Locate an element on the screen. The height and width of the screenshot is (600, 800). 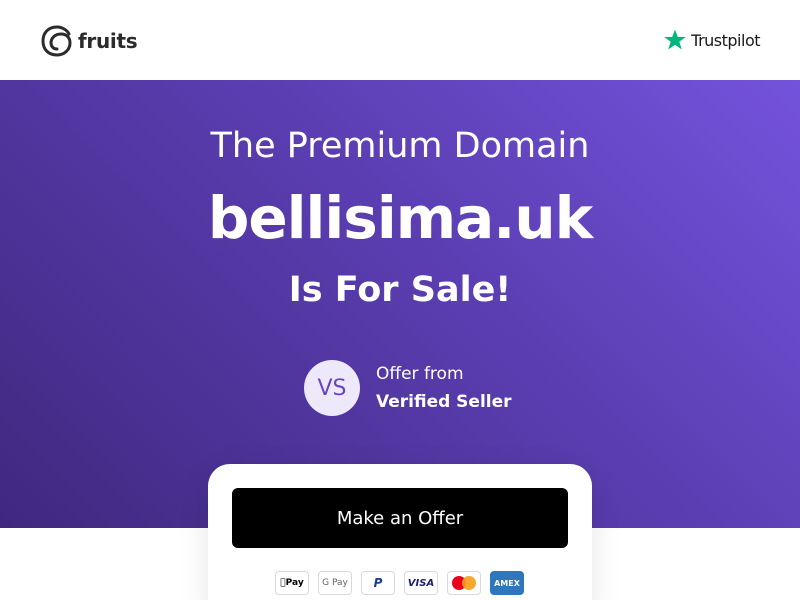
payment-methods: Pay G Pay P VISA AMEX is located at coordinates (399, 583).